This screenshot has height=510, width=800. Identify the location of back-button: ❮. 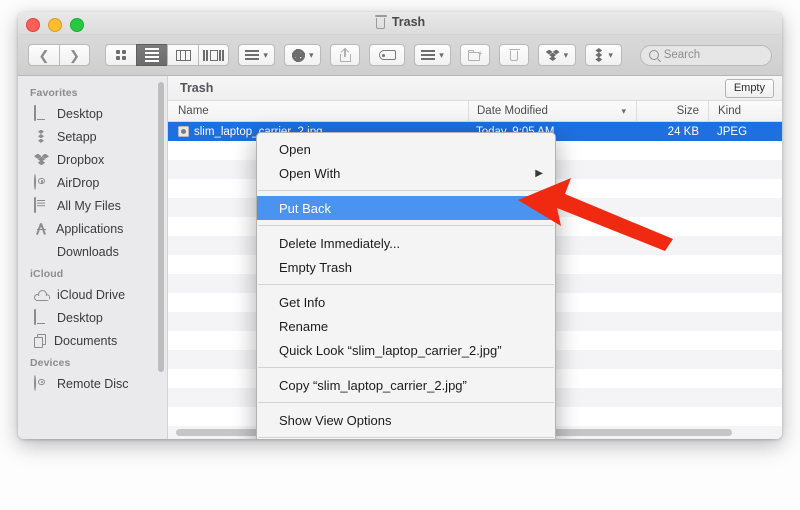
(43, 55).